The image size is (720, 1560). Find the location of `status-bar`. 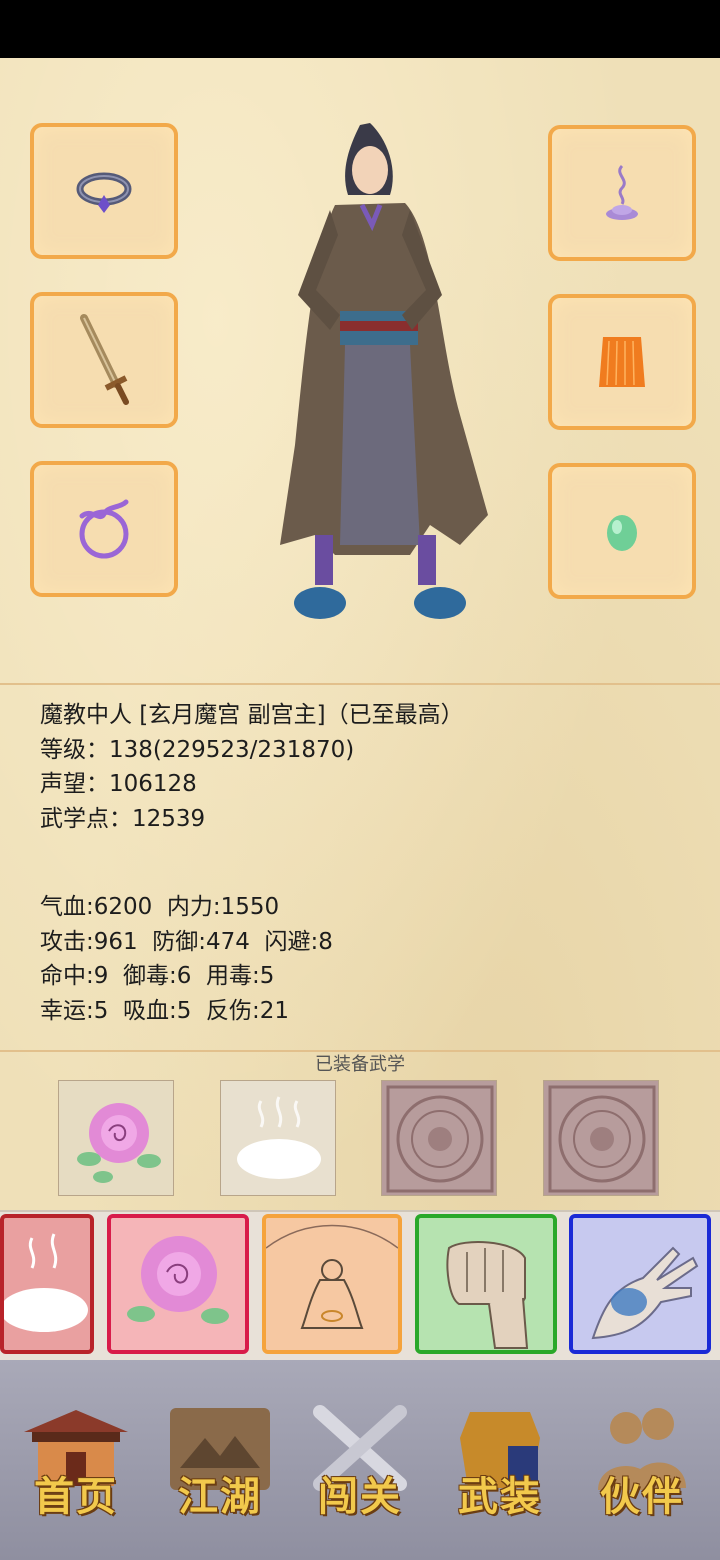

status-bar is located at coordinates (360, 29).